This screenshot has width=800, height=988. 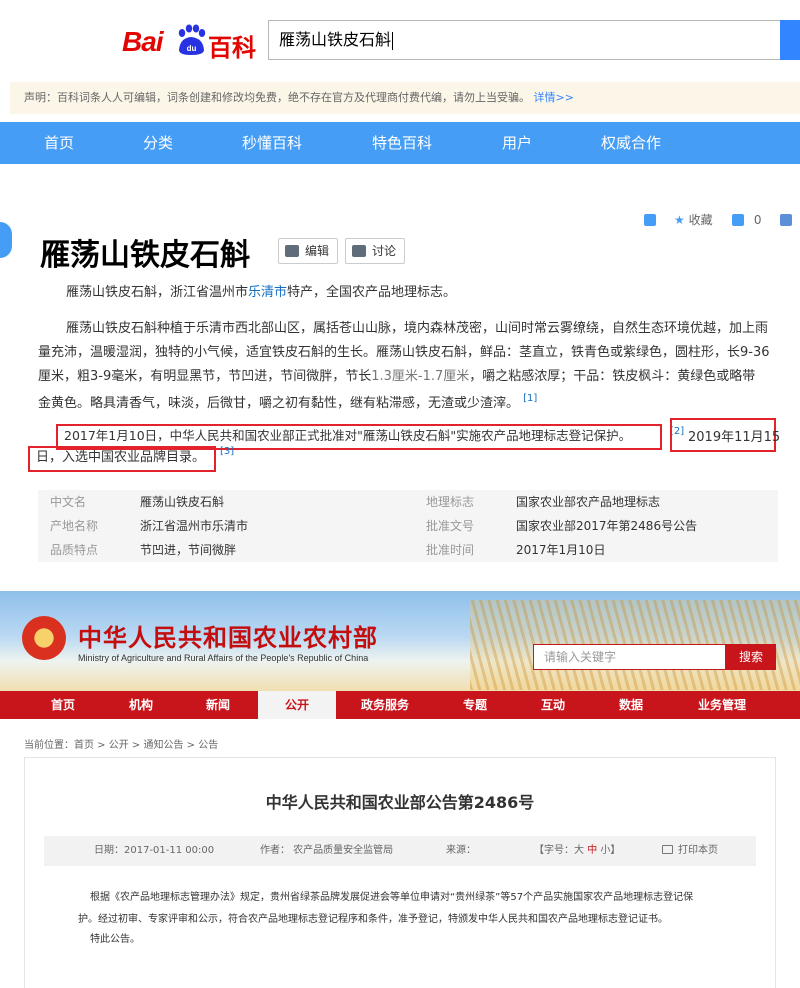 I want to click on nav-item-feature-baike: 特色百科, so click(x=402, y=143).